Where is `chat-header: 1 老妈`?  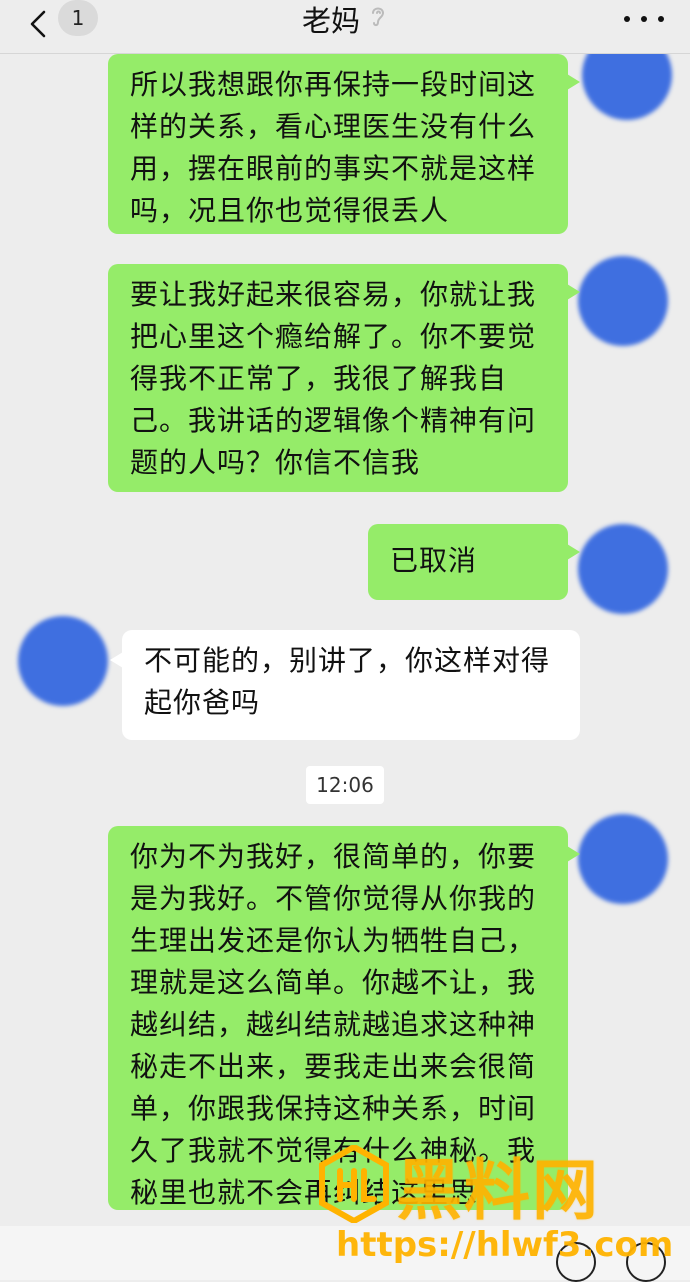 chat-header: 1 老妈 is located at coordinates (345, 27).